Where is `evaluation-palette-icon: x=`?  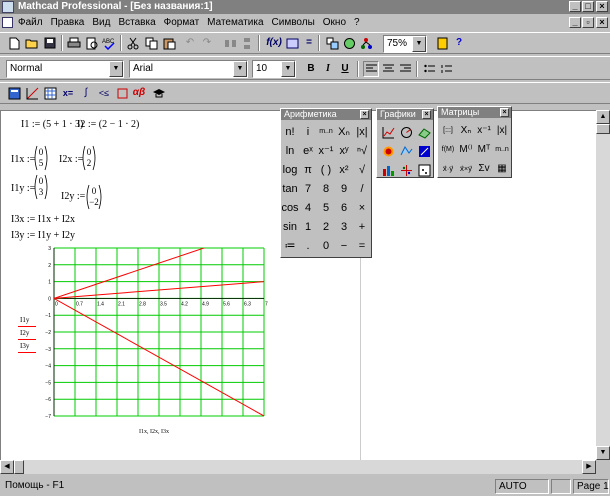 evaluation-palette-icon: x= is located at coordinates (68, 93).